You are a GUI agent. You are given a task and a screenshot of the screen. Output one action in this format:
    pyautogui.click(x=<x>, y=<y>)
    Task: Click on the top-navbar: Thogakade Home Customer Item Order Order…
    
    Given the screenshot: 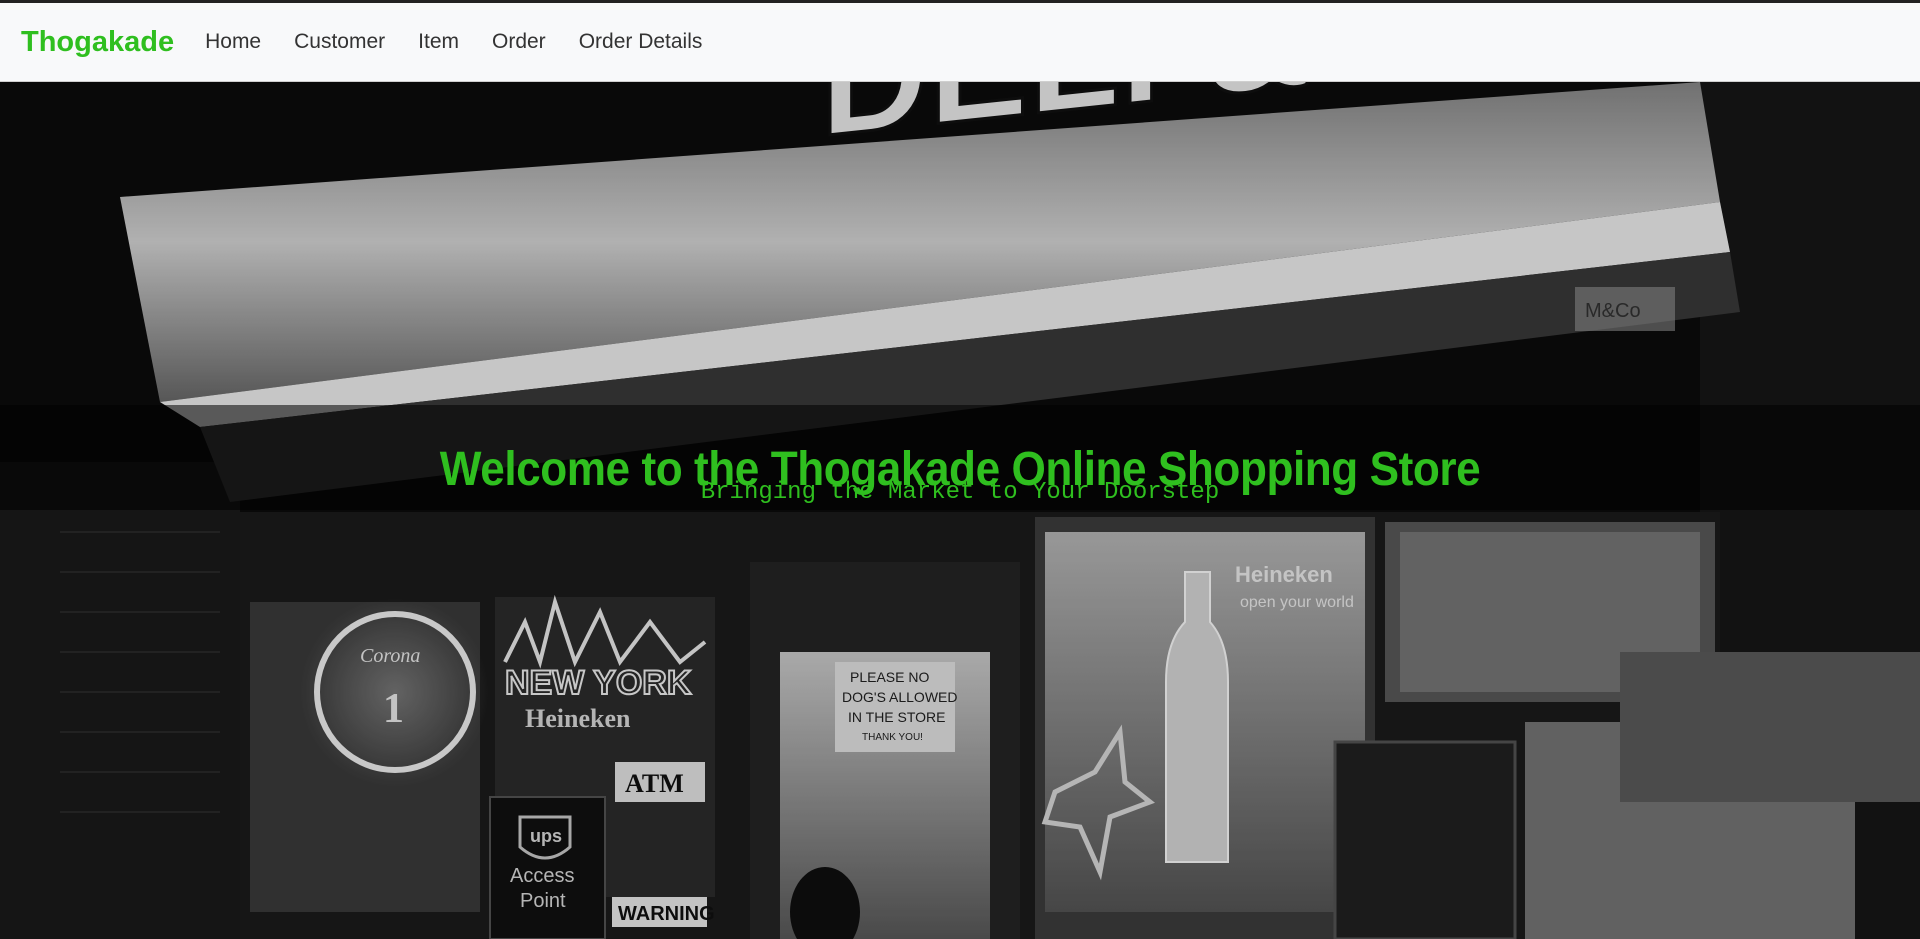 What is the action you would take?
    pyautogui.click(x=960, y=41)
    